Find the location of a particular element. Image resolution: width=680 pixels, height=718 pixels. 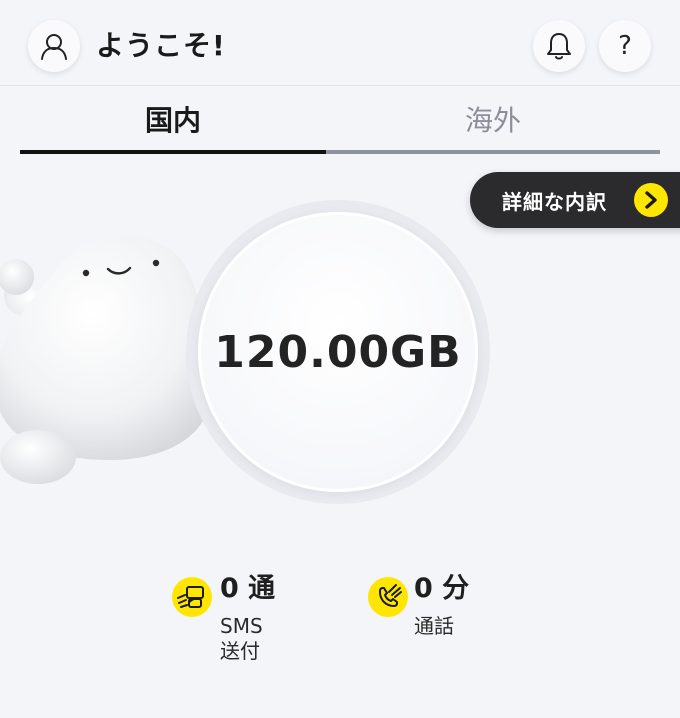

tab-domestic-label: 国内 is located at coordinates (172, 120).